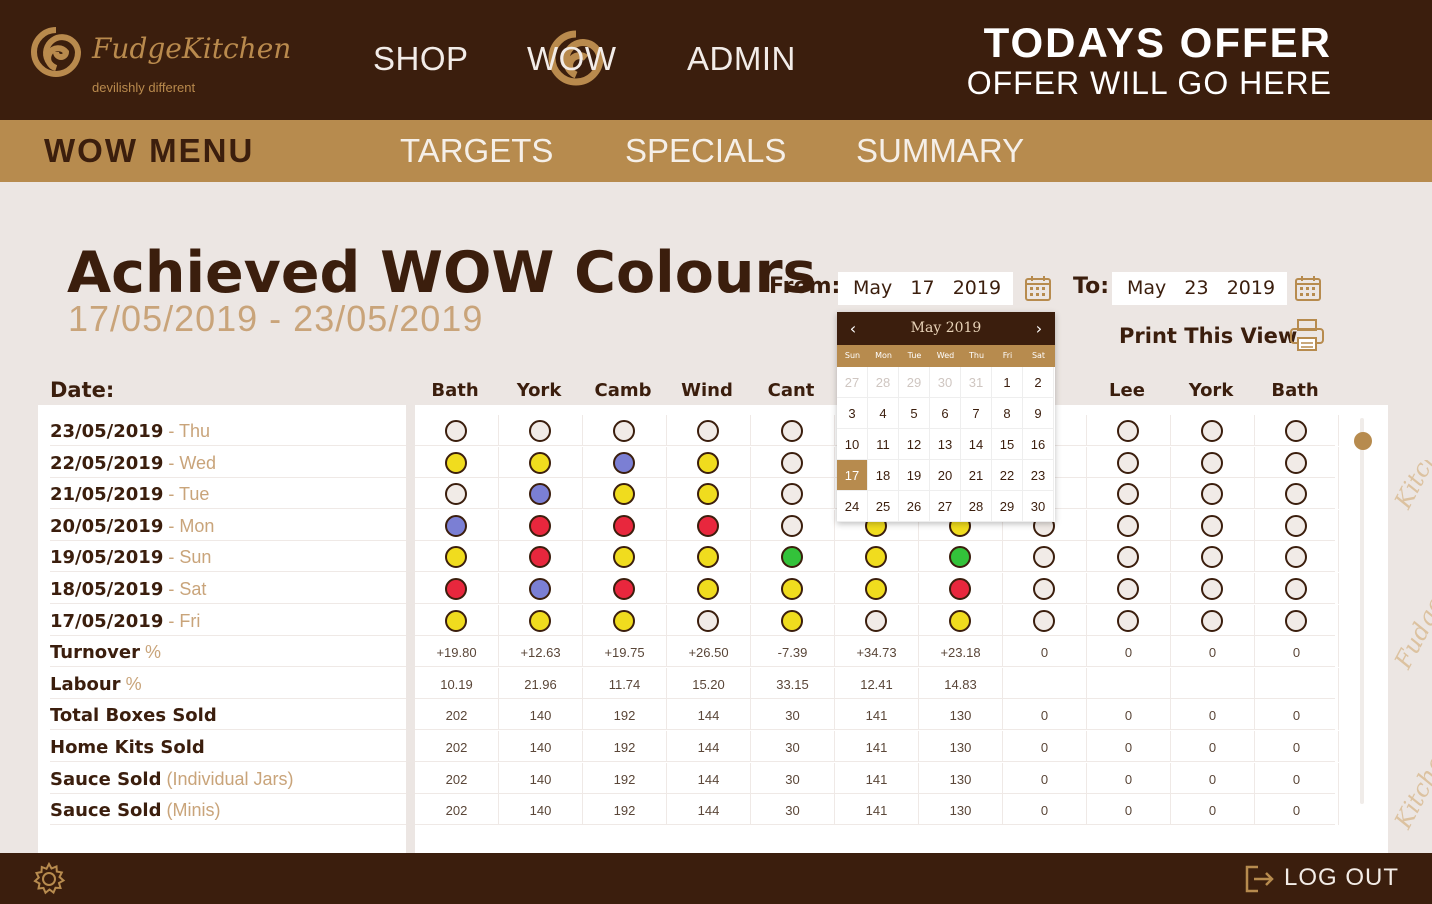 The height and width of the screenshot is (904, 1432). I want to click on calendar-day: 2, so click(1038, 382).